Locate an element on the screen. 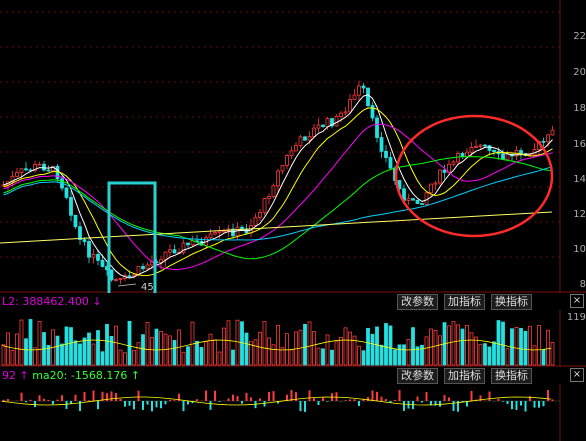  annotation-pointer is located at coordinates (127, 285).